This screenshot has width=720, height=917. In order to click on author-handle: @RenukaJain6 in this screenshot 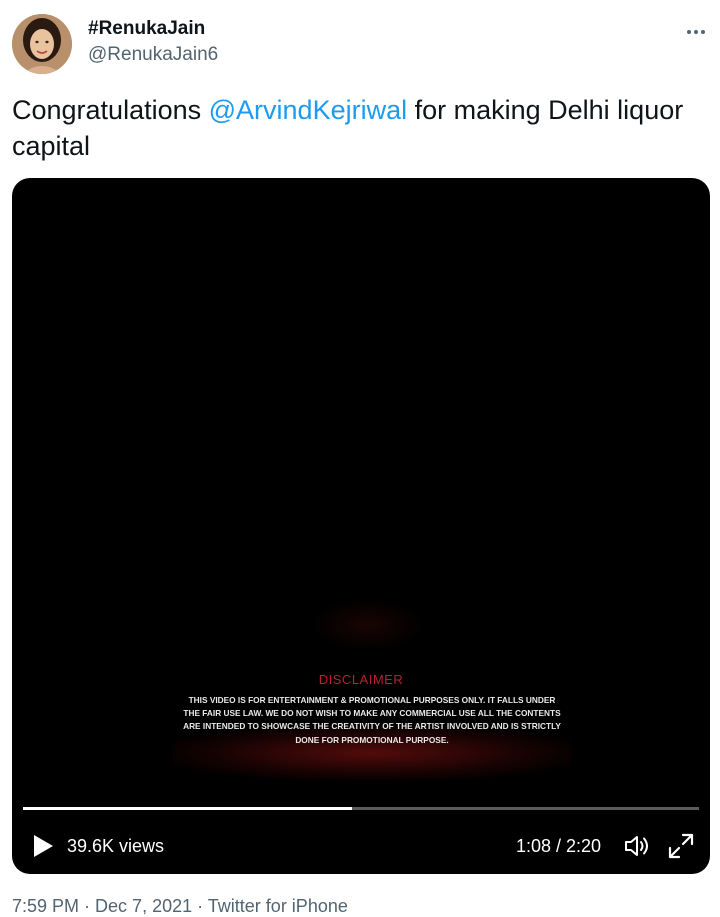, I will do `click(153, 55)`.